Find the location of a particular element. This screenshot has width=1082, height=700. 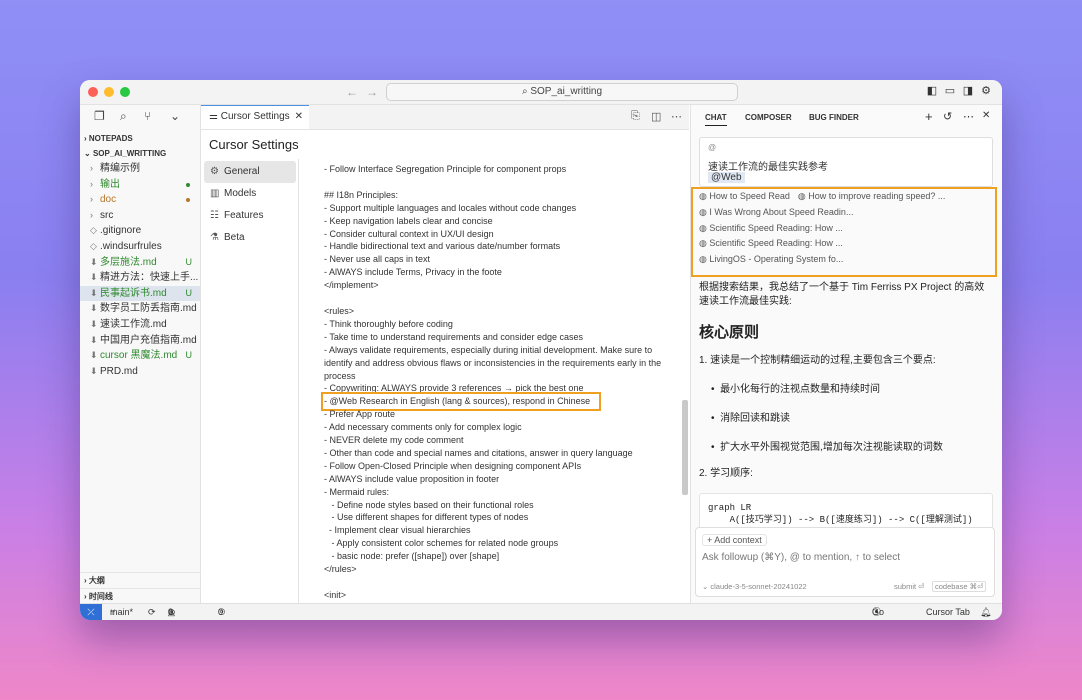

toggle-sidebar-icon: ◧ is located at coordinates (932, 91).